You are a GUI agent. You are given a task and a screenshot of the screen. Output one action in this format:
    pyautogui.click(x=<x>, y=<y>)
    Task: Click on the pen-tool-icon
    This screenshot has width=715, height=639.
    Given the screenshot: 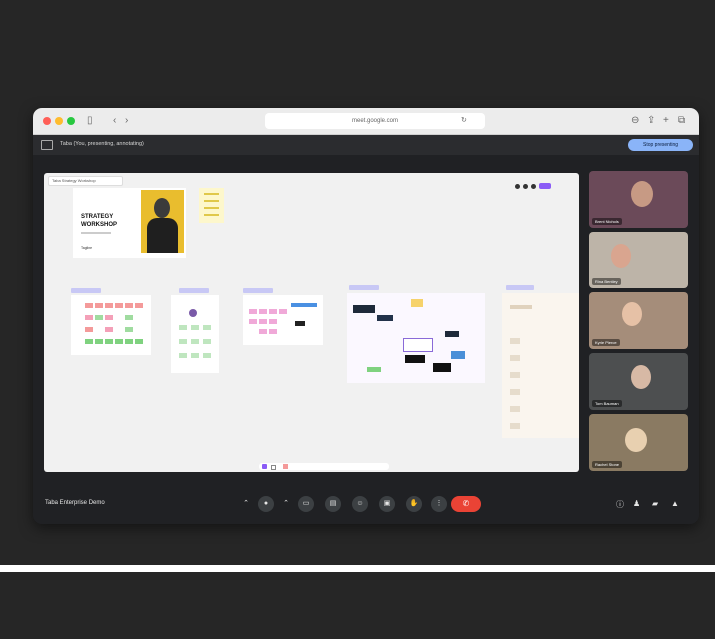 What is the action you would take?
    pyautogui.click(x=264, y=466)
    